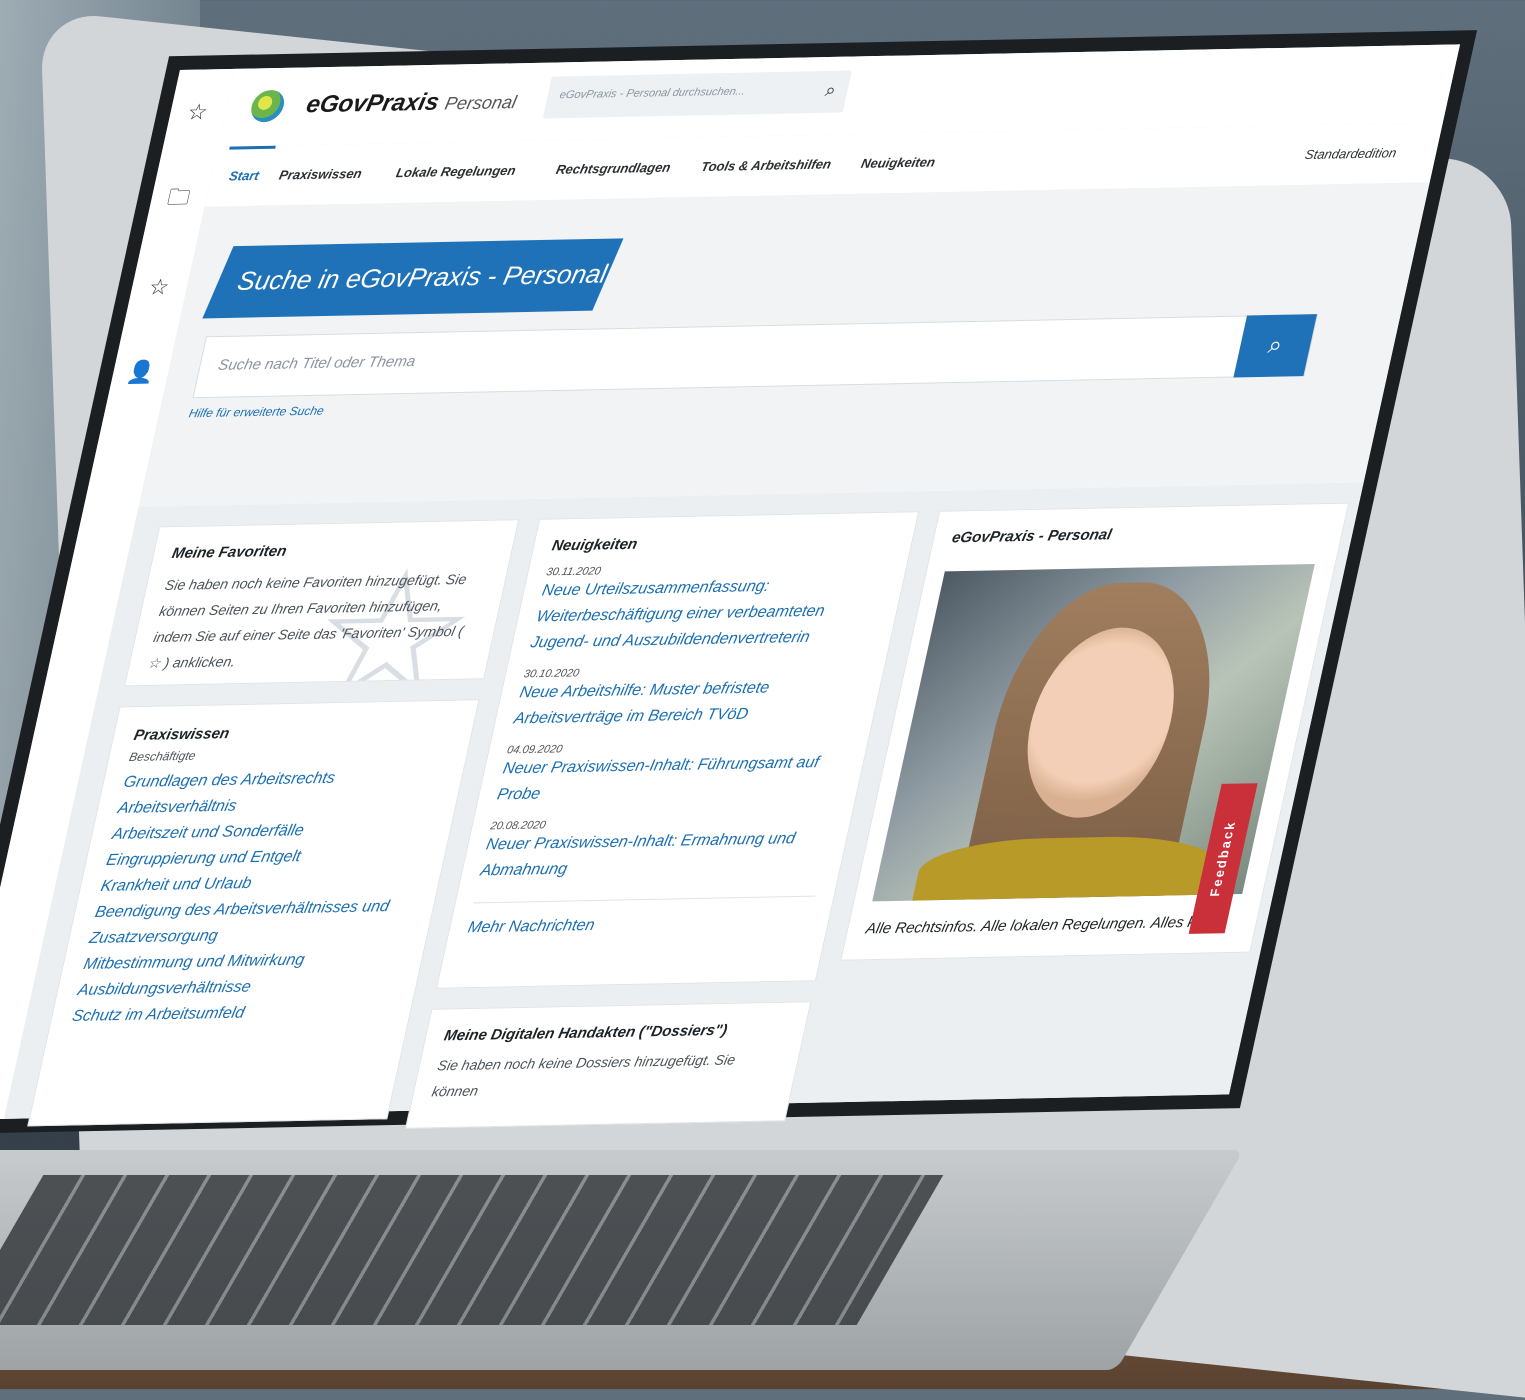 The width and height of the screenshot is (1525, 1400). I want to click on brand-name: eGovPraxis Personal, so click(412, 103).